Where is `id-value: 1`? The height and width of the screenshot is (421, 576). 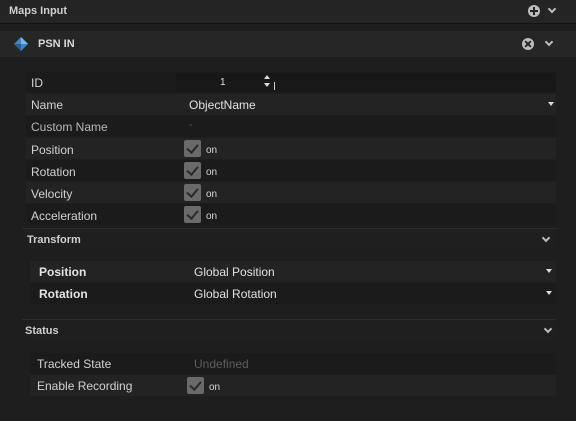
id-value: 1 is located at coordinates (223, 82).